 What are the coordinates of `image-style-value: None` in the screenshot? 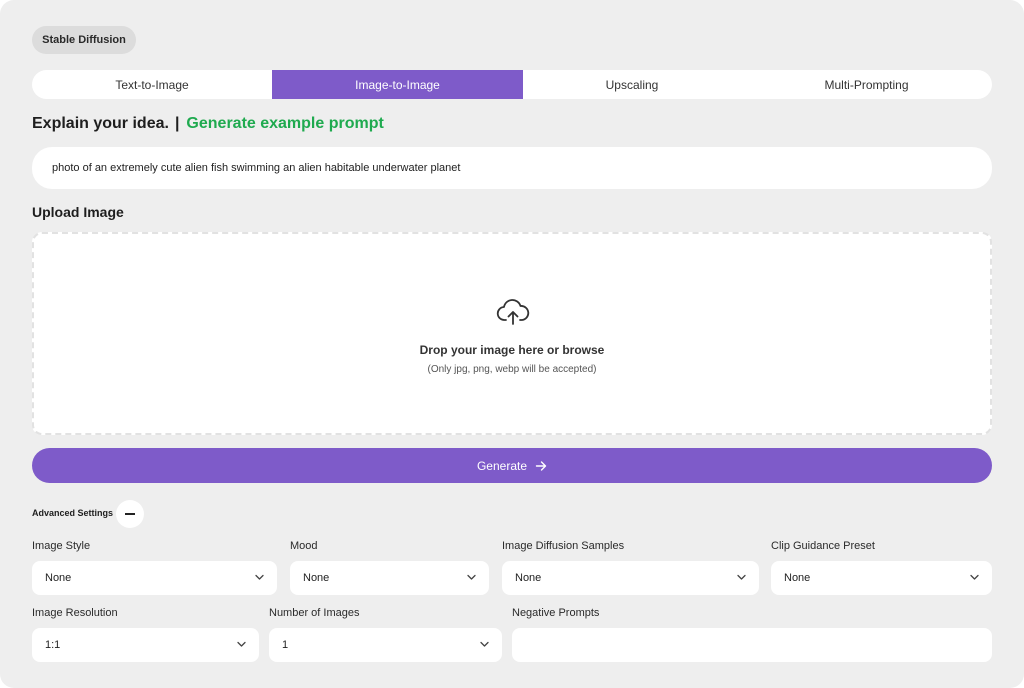 It's located at (58, 578).